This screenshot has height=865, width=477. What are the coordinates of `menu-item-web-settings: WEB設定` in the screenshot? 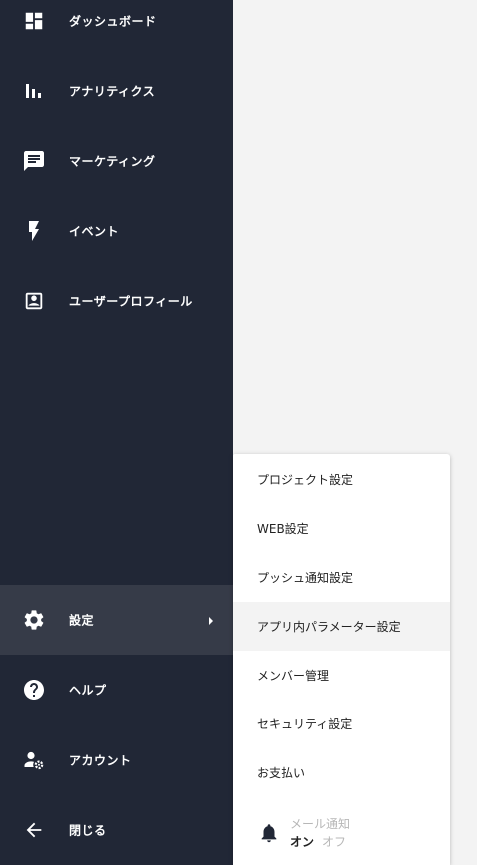 It's located at (341, 528).